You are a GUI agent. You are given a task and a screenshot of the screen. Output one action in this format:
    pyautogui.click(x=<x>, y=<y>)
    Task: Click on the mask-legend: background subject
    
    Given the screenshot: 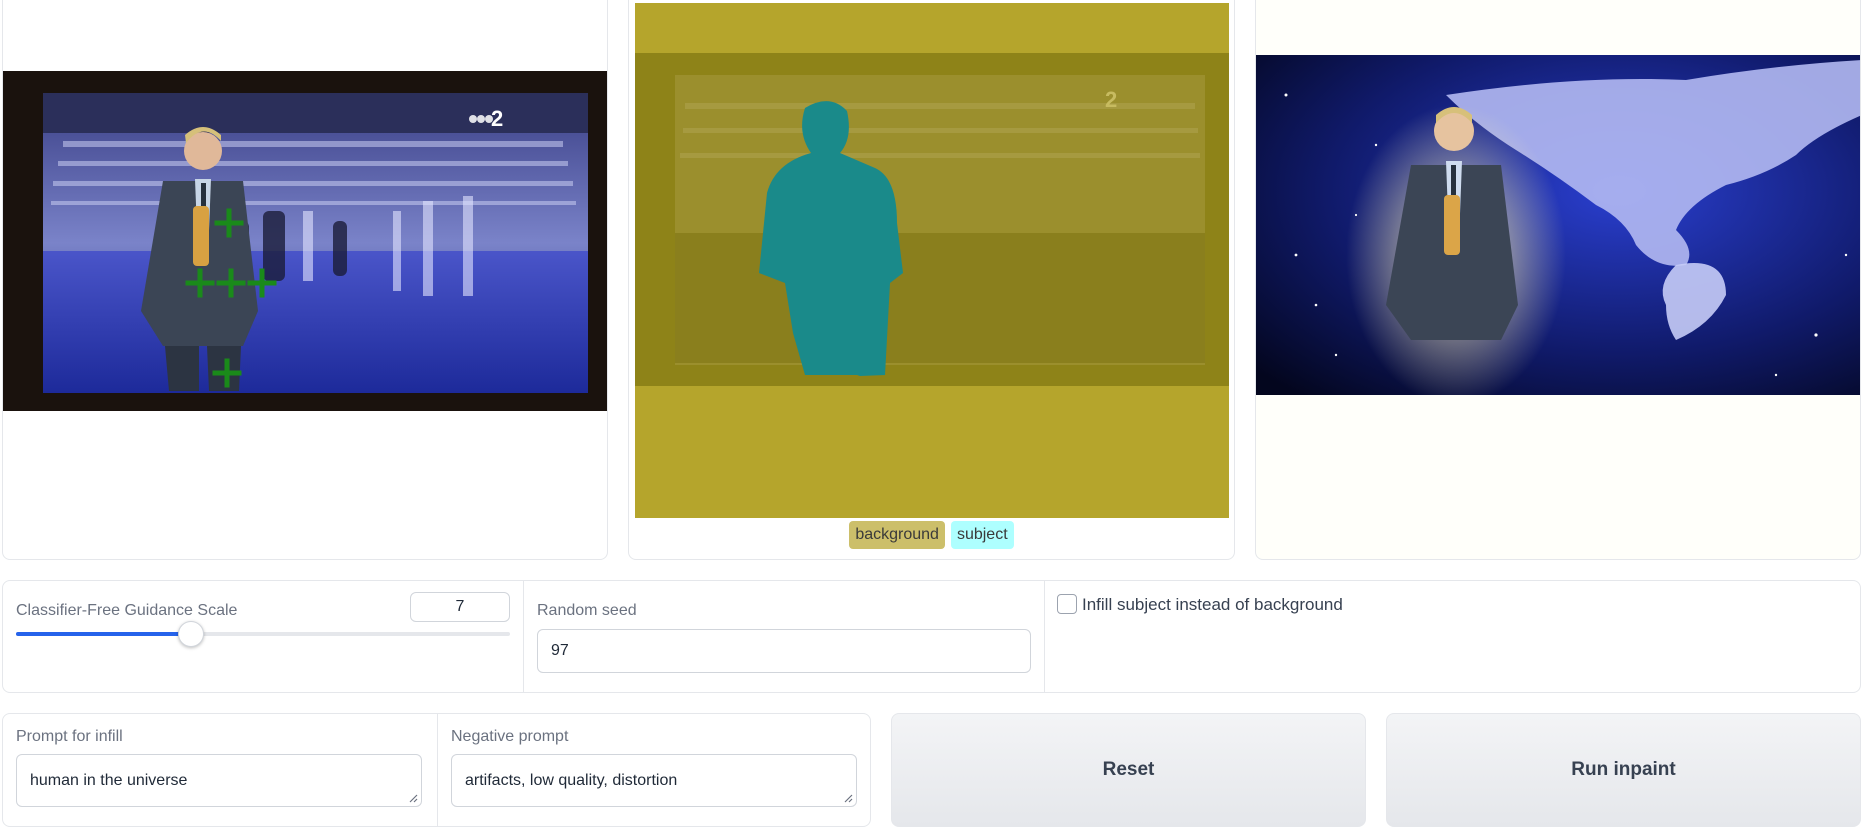 What is the action you would take?
    pyautogui.click(x=931, y=535)
    